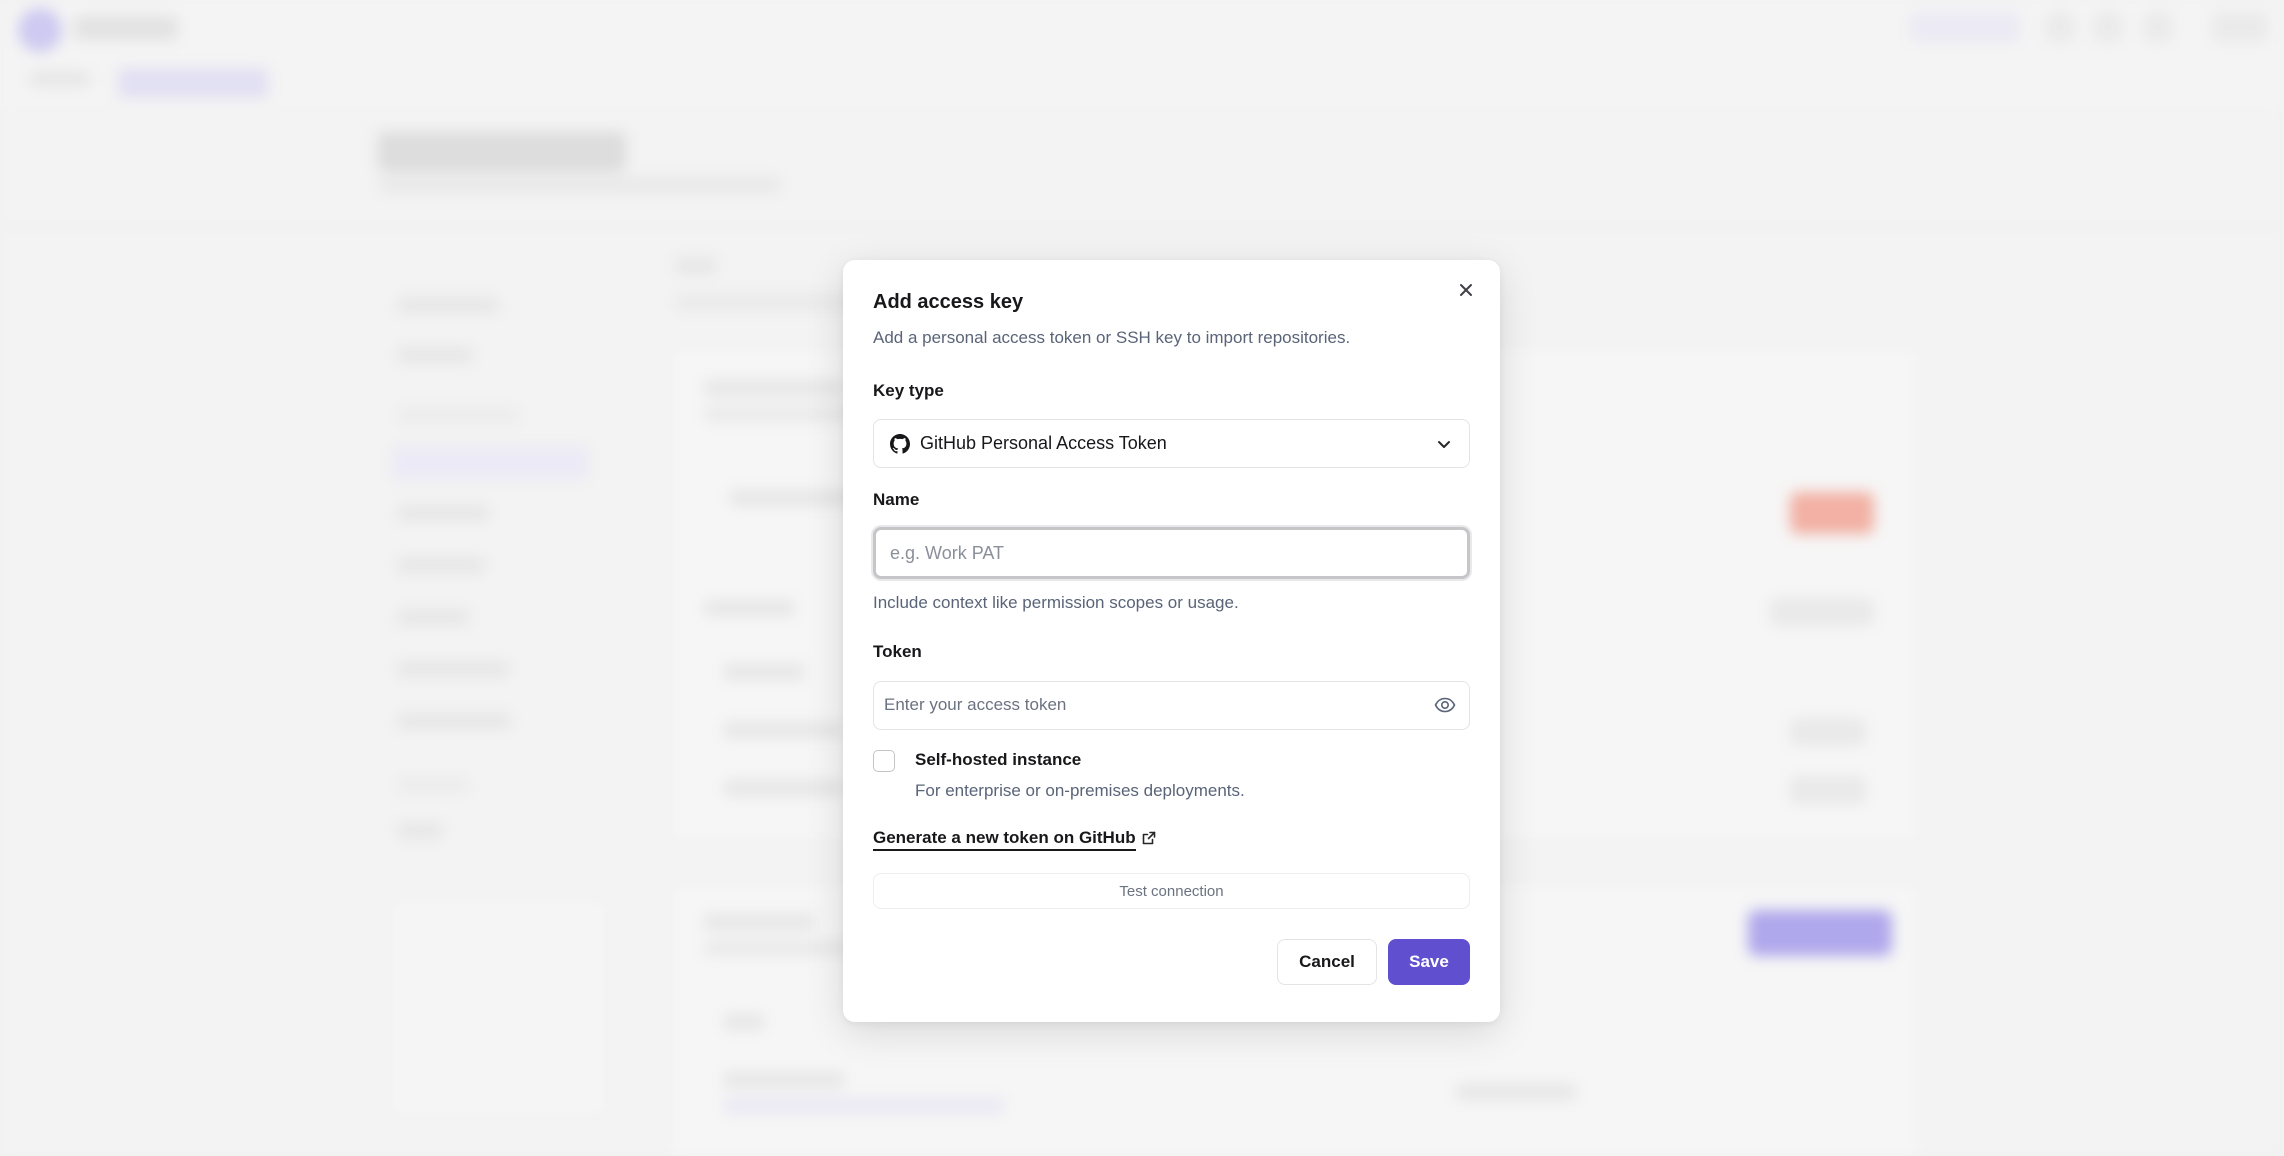 Image resolution: width=2284 pixels, height=1156 pixels. I want to click on github-icon, so click(900, 443).